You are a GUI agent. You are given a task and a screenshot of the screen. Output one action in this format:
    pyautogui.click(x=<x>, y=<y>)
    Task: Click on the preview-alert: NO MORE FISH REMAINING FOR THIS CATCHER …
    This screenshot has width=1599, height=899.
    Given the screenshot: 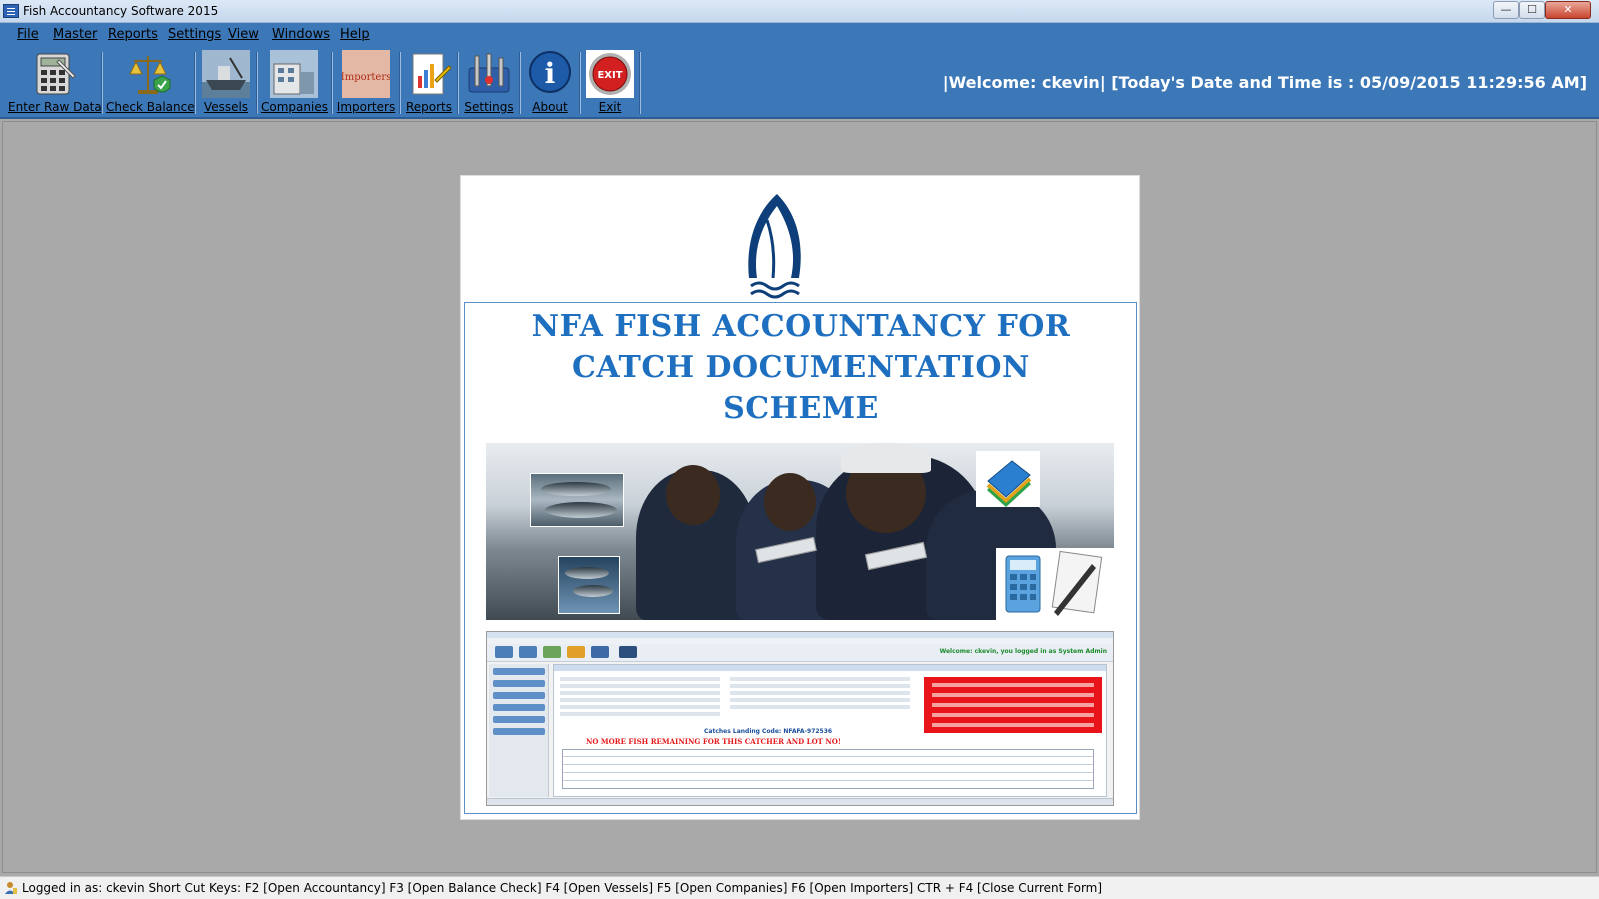 What is the action you would take?
    pyautogui.click(x=713, y=741)
    